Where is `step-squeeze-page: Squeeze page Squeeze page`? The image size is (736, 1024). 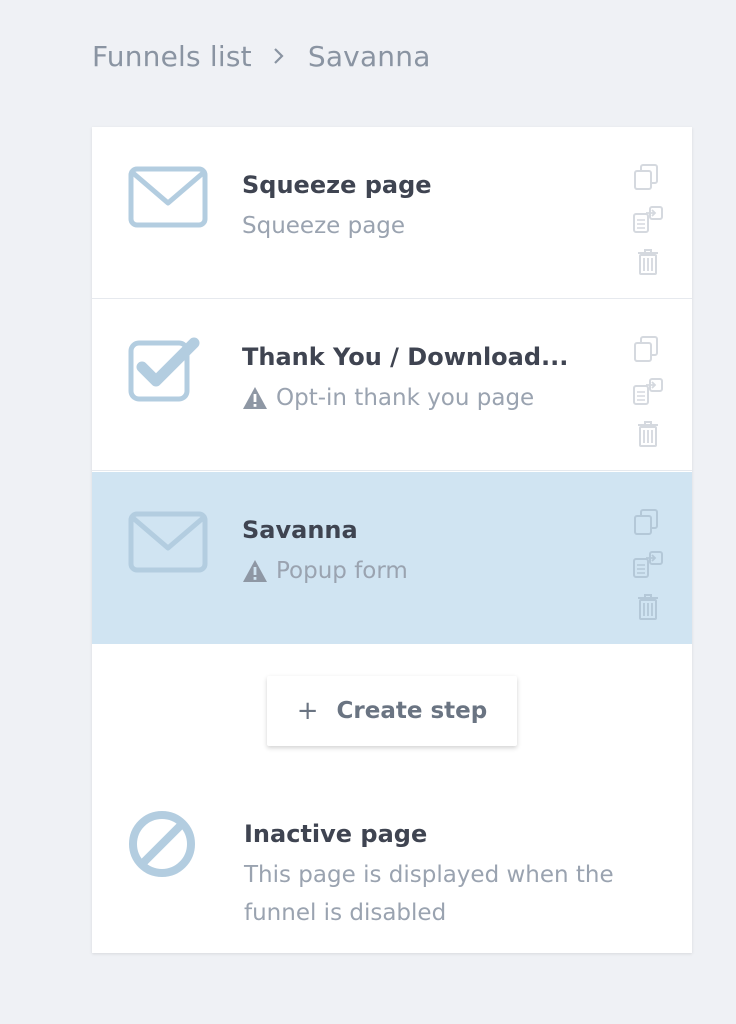 step-squeeze-page: Squeeze page Squeeze page is located at coordinates (392, 213).